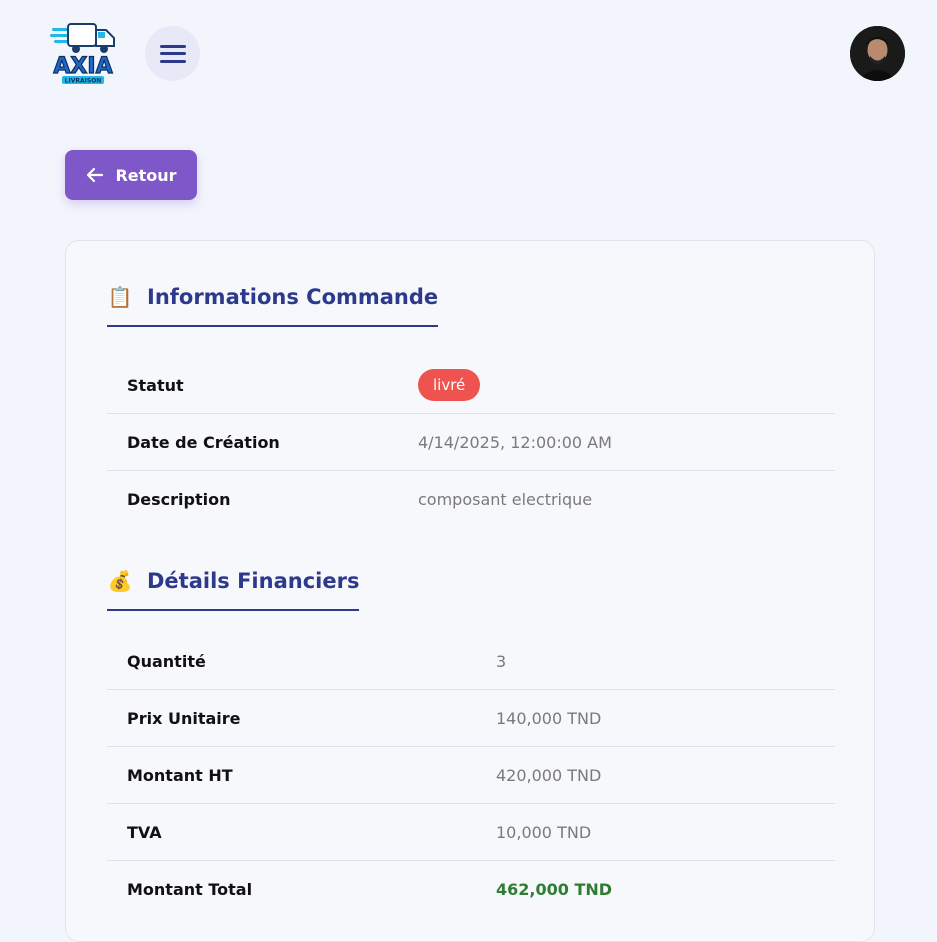 This screenshot has width=937, height=942. What do you see at coordinates (120, 297) in the screenshot?
I see `clipboard-icon: 📋` at bounding box center [120, 297].